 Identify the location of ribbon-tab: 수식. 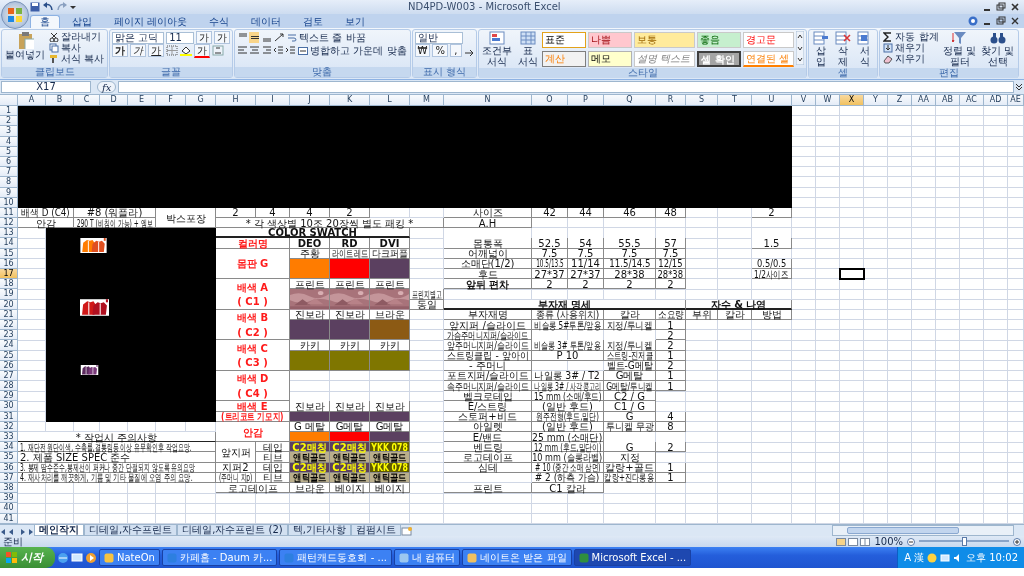
(219, 21).